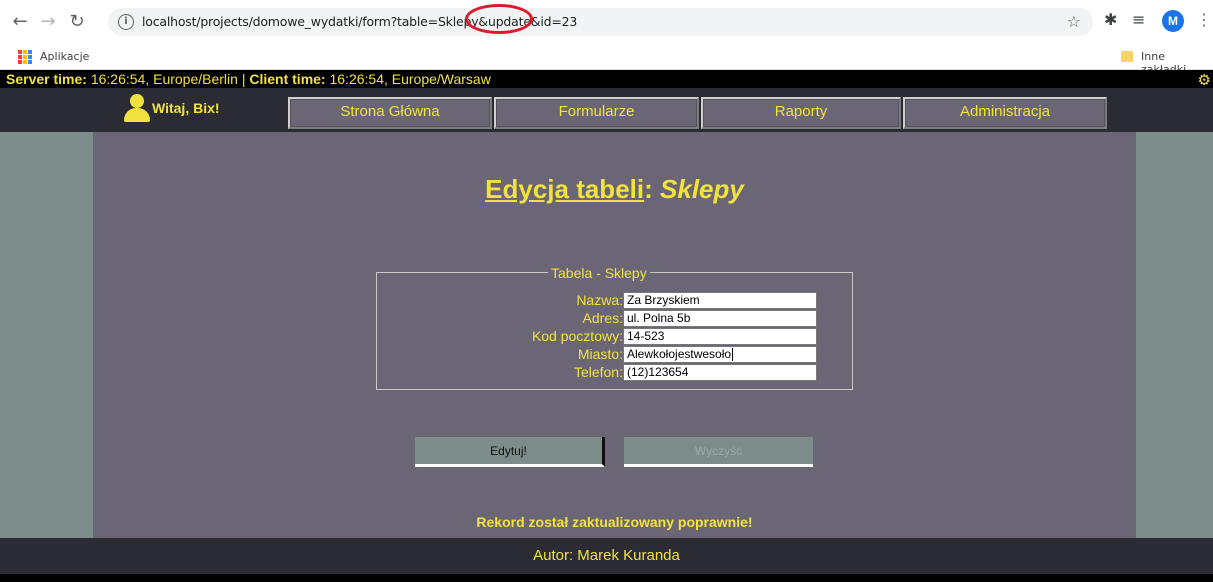 The image size is (1213, 582). I want to click on bookmark-star-icon: ☆, so click(1074, 21).